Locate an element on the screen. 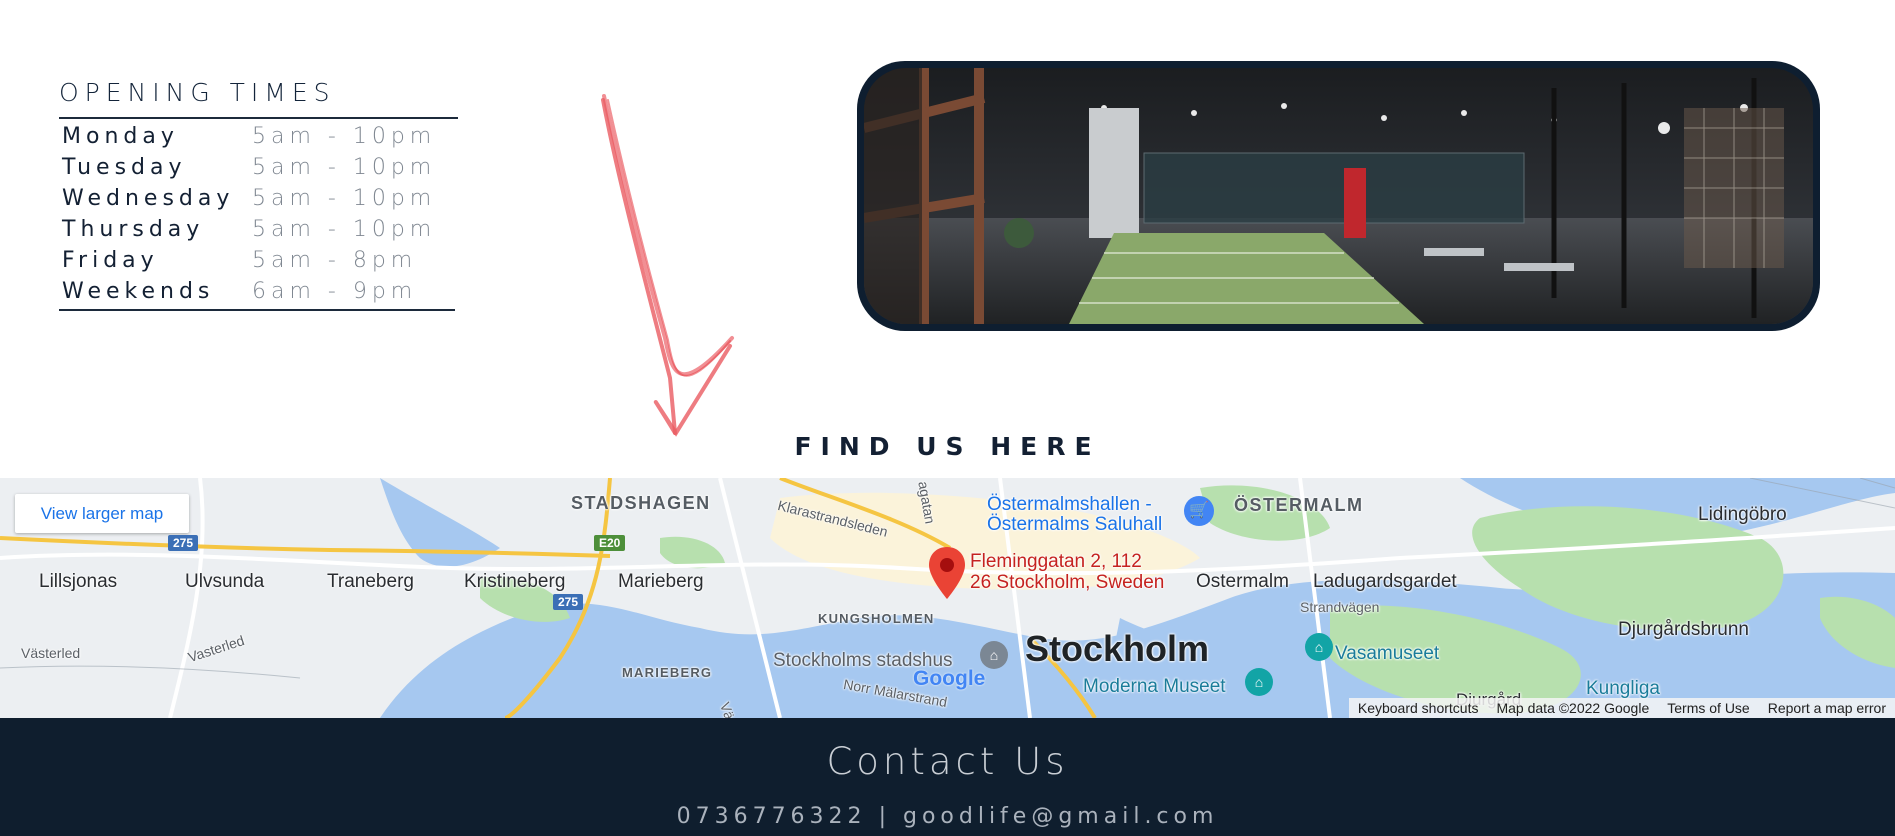 The image size is (1895, 836). opening-times-title: OPENING TIMES is located at coordinates (197, 92).